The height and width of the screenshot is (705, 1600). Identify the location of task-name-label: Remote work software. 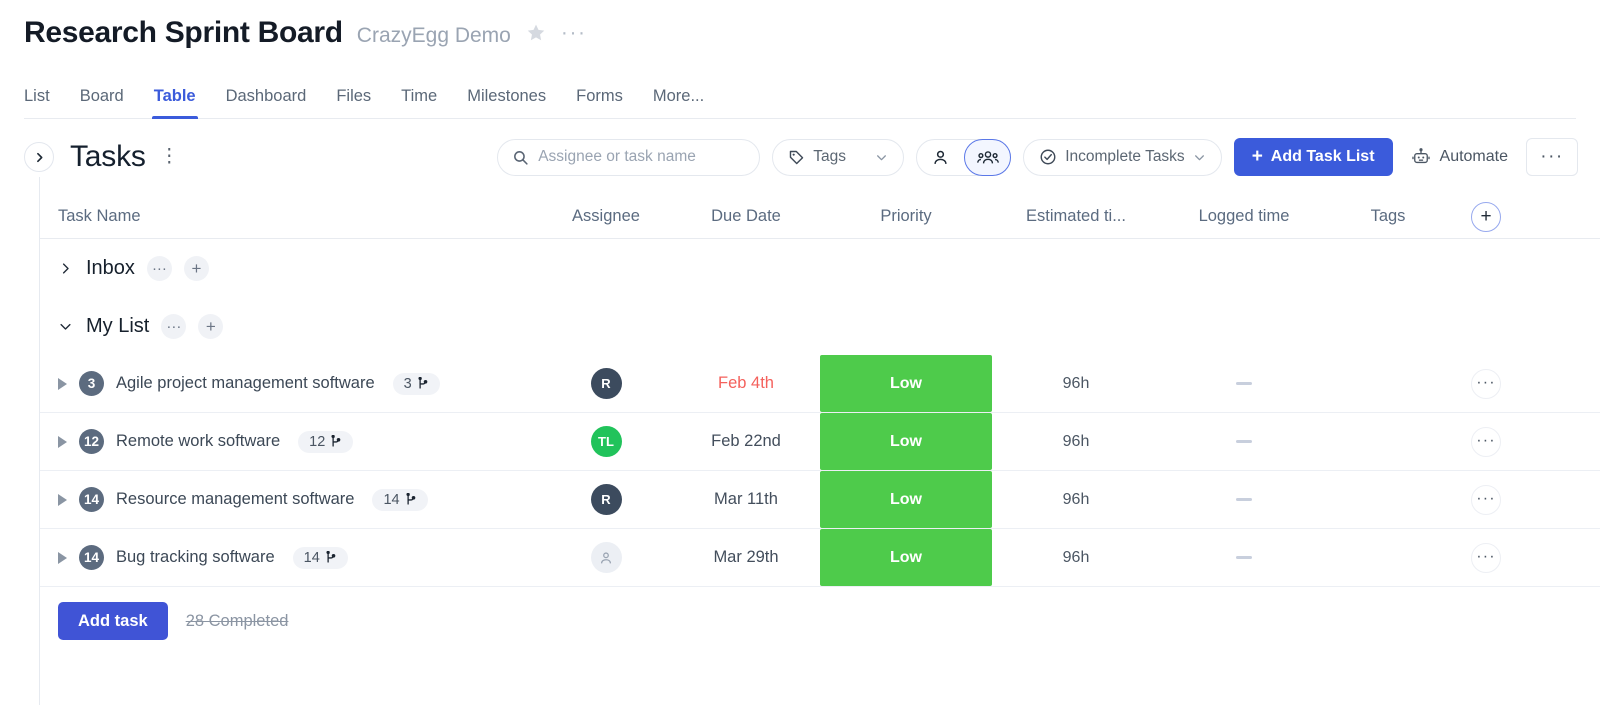
(198, 441).